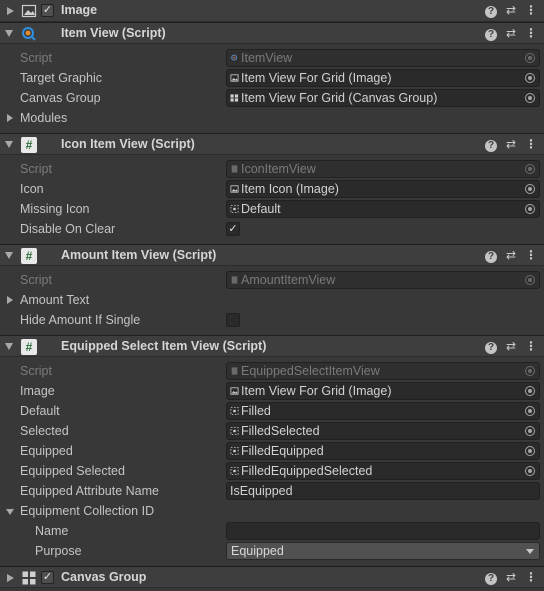  What do you see at coordinates (307, 471) in the screenshot?
I see `field-value: FilledEquippedSelected` at bounding box center [307, 471].